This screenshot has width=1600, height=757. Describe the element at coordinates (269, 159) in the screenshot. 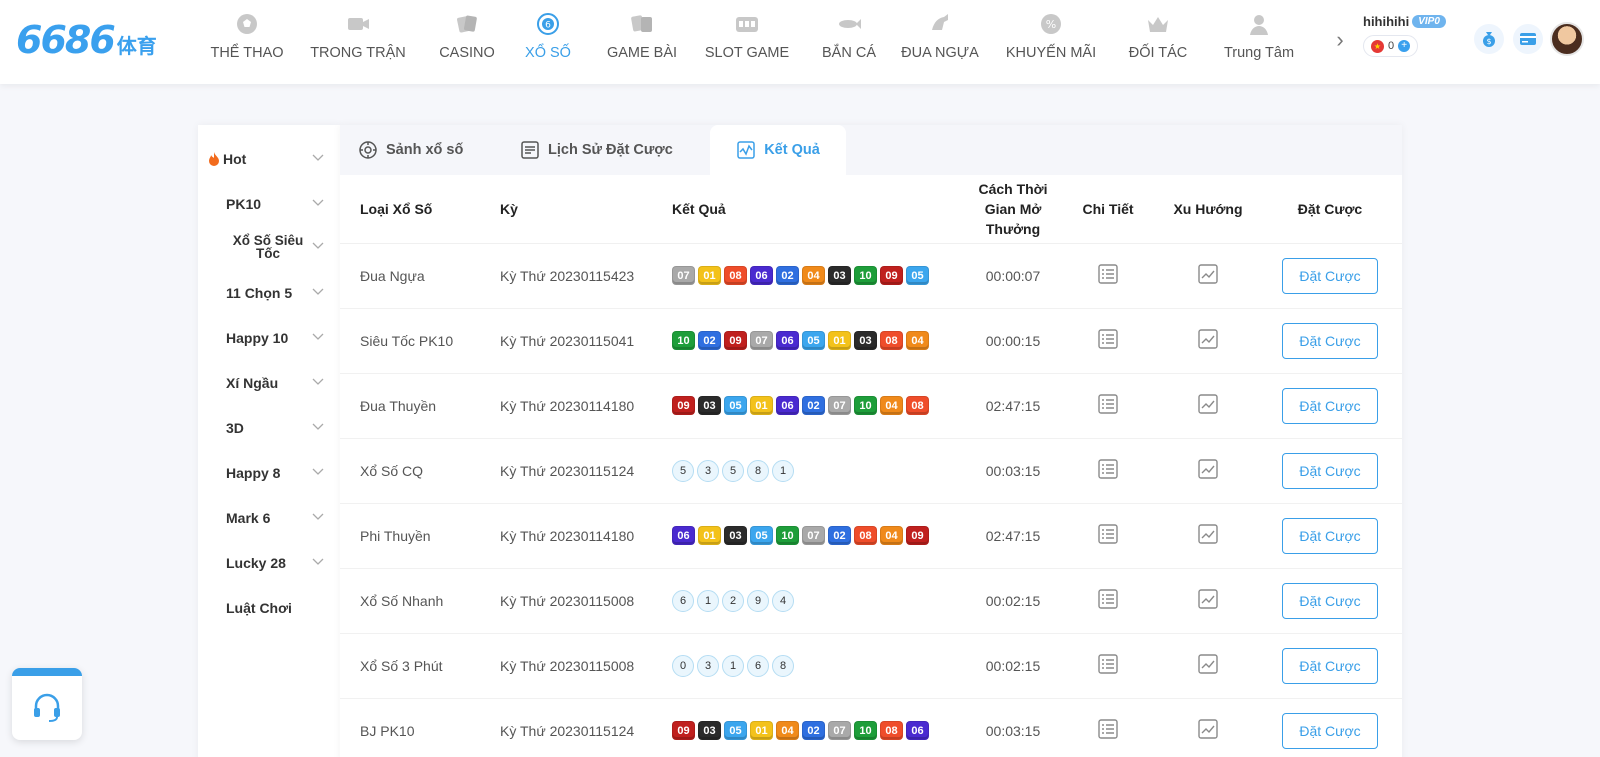

I see `sidebar-item-0: Hot` at that location.